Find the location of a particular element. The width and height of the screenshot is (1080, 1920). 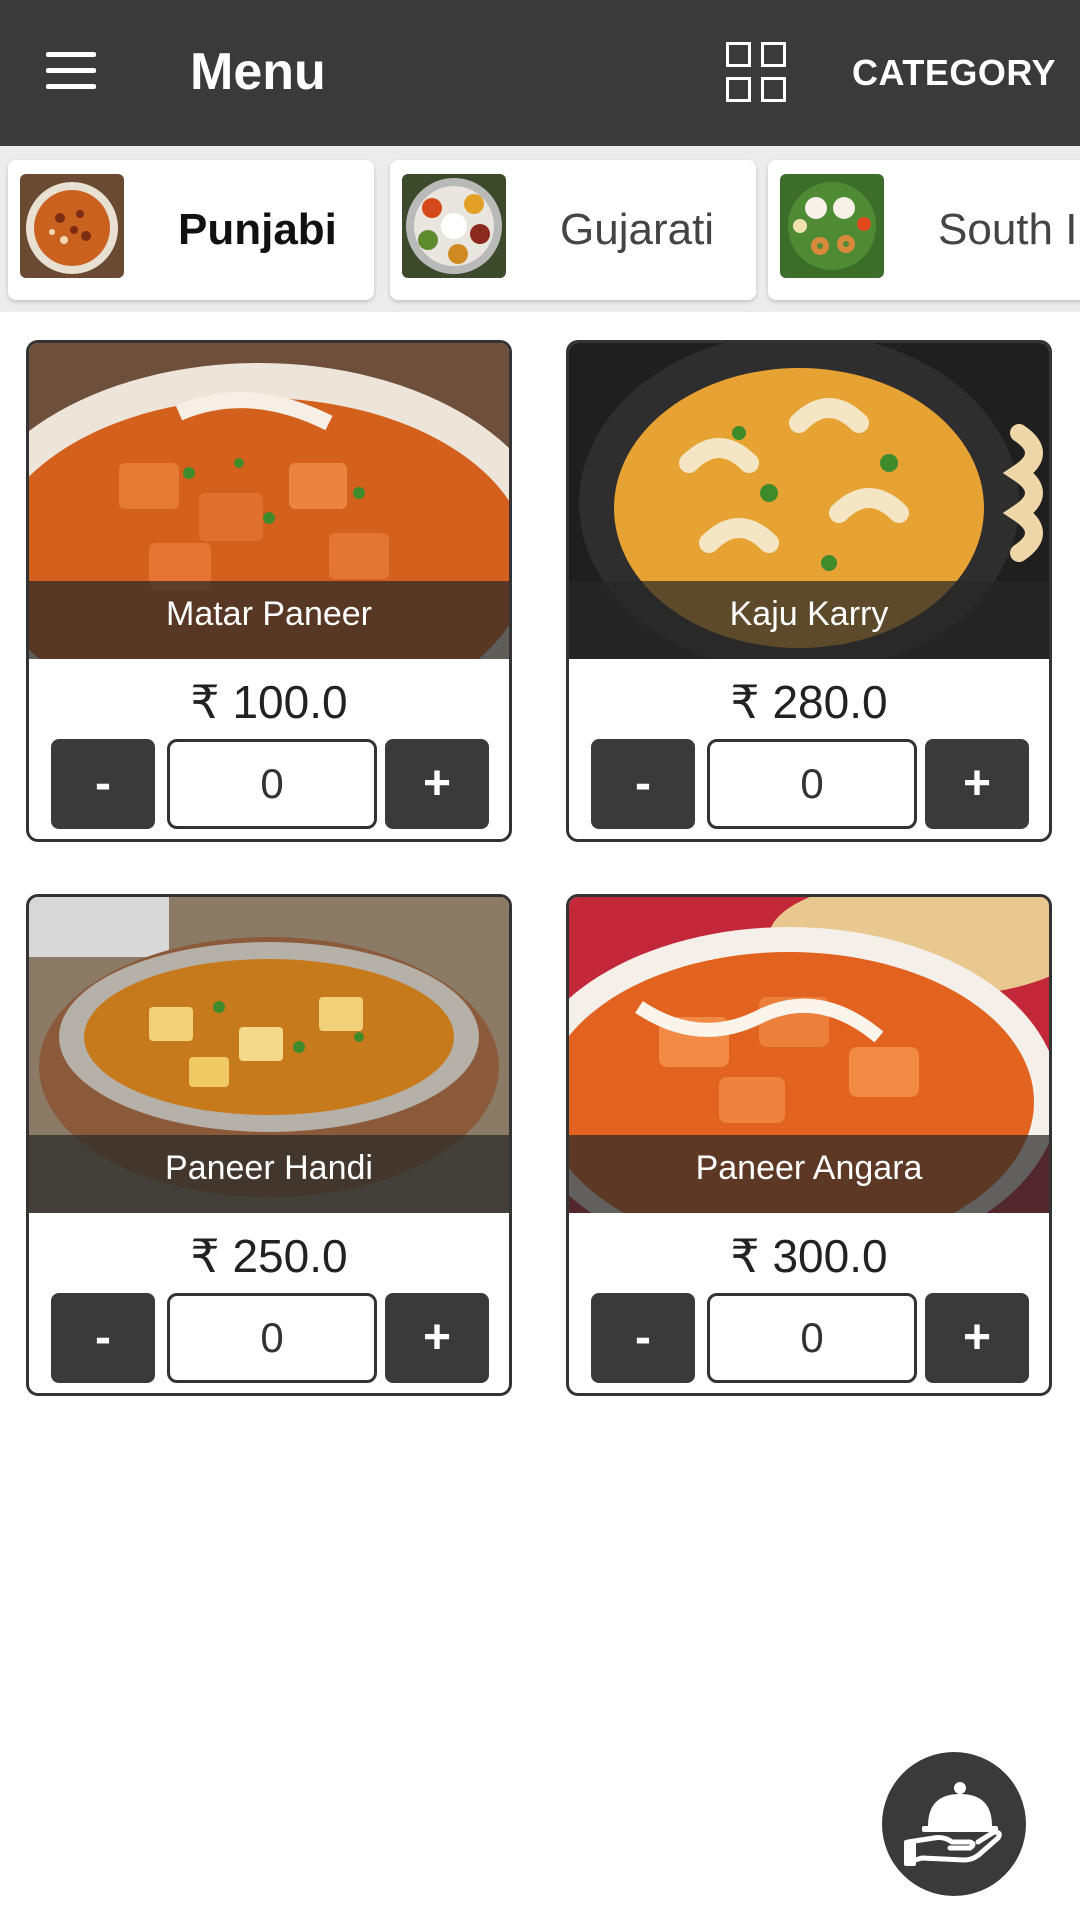

menu-item-card: Paneer Angara ₹ 300.0 - 0 + is located at coordinates (809, 1145).